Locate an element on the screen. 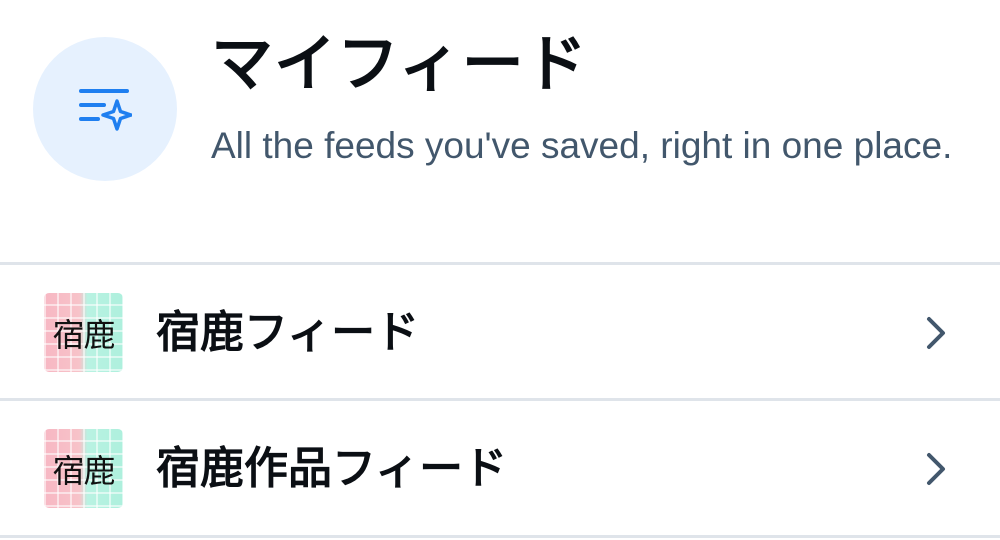  feed-name: 宿鹿作品フィード is located at coordinates (332, 468).